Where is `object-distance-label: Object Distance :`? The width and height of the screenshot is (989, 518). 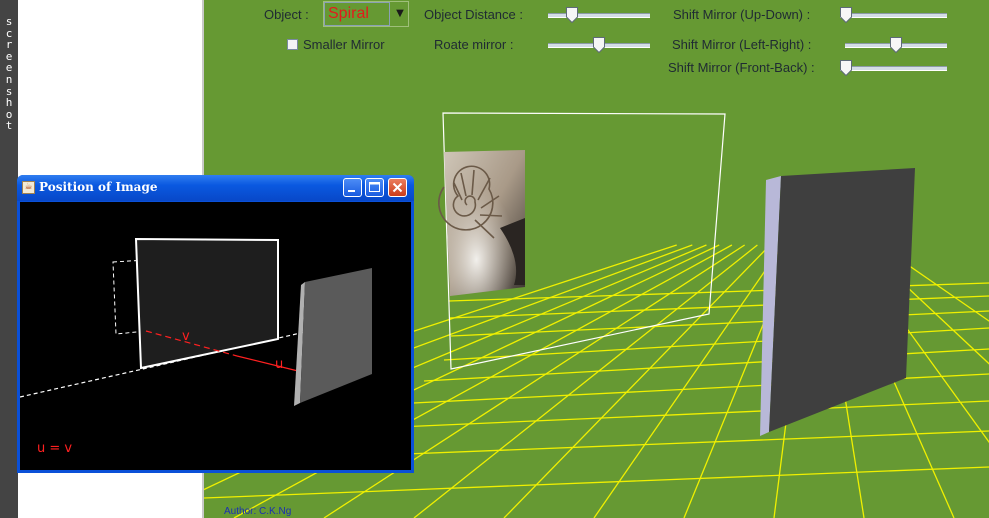 object-distance-label: Object Distance : is located at coordinates (473, 14).